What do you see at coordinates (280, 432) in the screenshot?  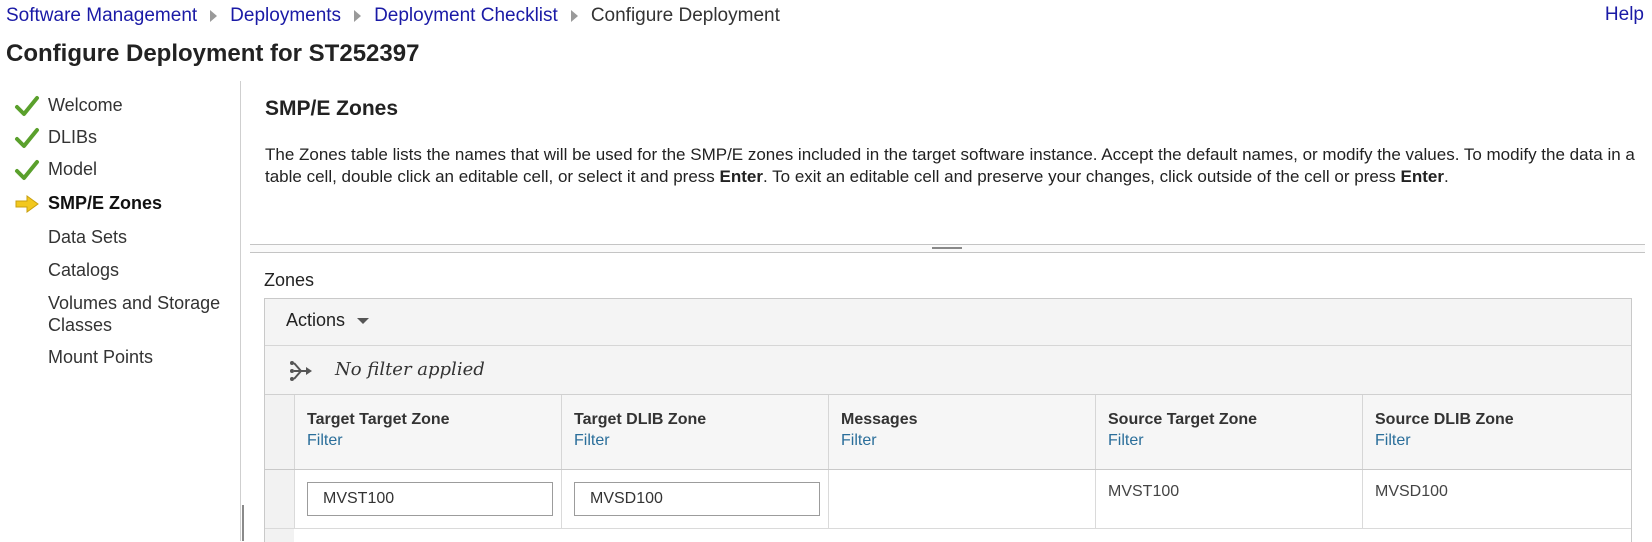 I see `row-selector-header` at bounding box center [280, 432].